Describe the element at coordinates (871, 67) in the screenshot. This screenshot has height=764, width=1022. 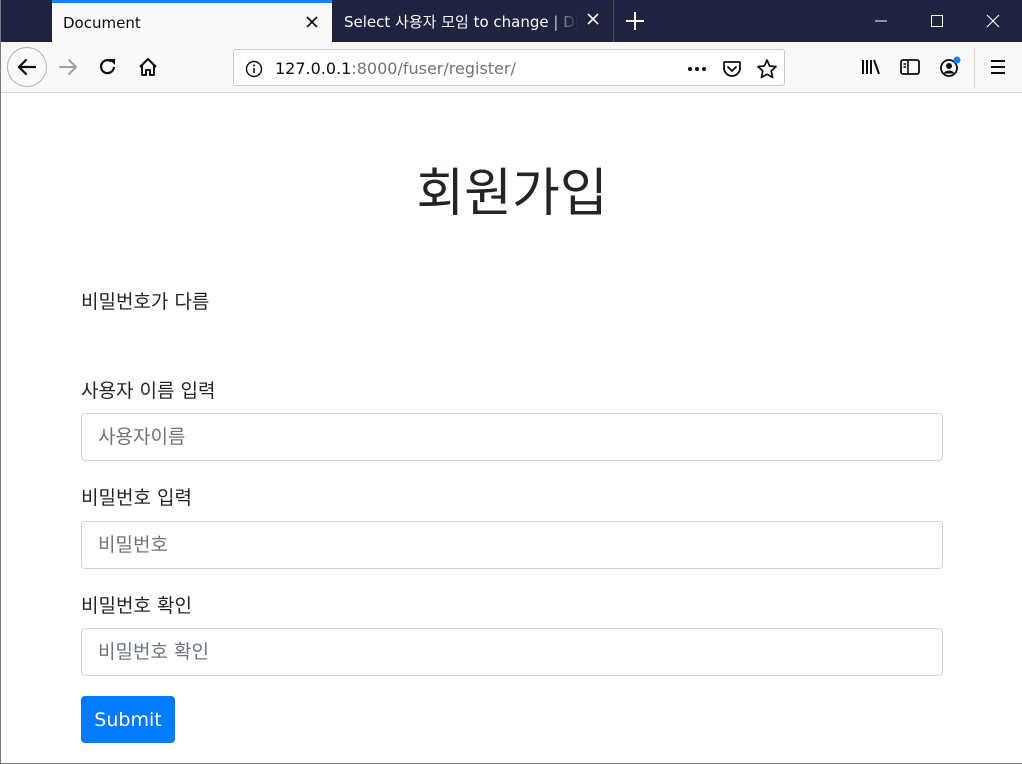
I see `library-icon` at that location.